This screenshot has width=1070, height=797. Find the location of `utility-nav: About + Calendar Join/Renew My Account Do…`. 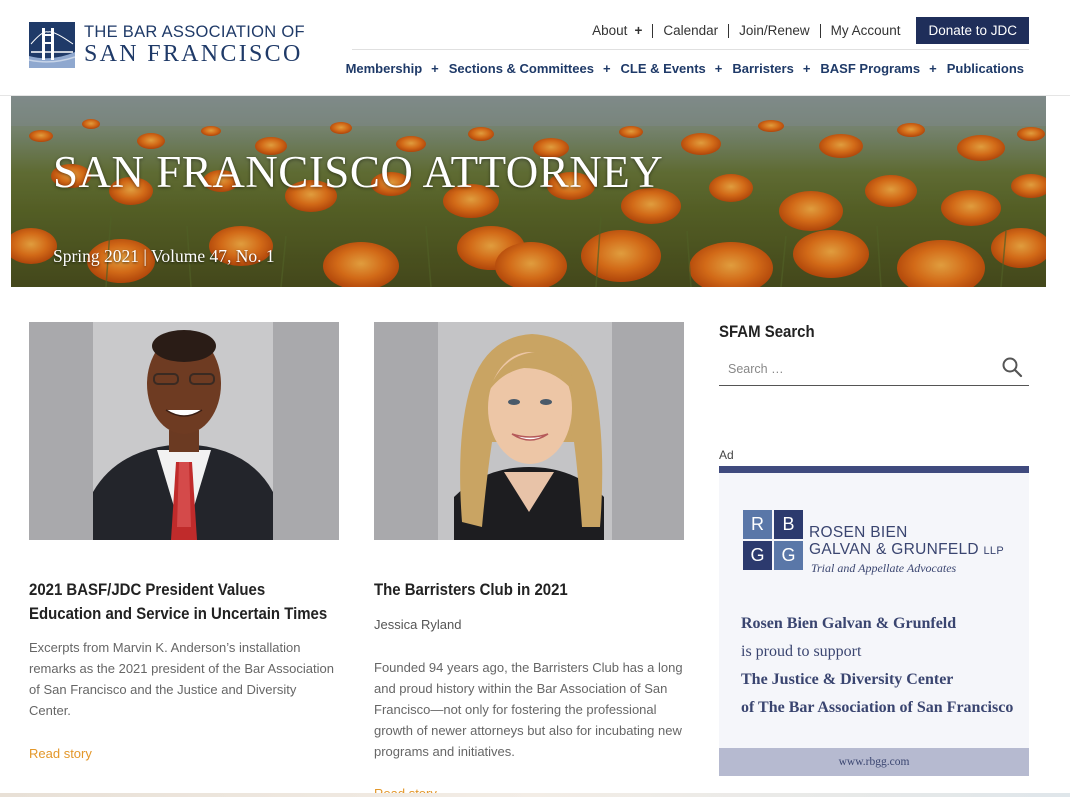

utility-nav: About + Calendar Join/Renew My Account Do… is located at coordinates (805, 30).